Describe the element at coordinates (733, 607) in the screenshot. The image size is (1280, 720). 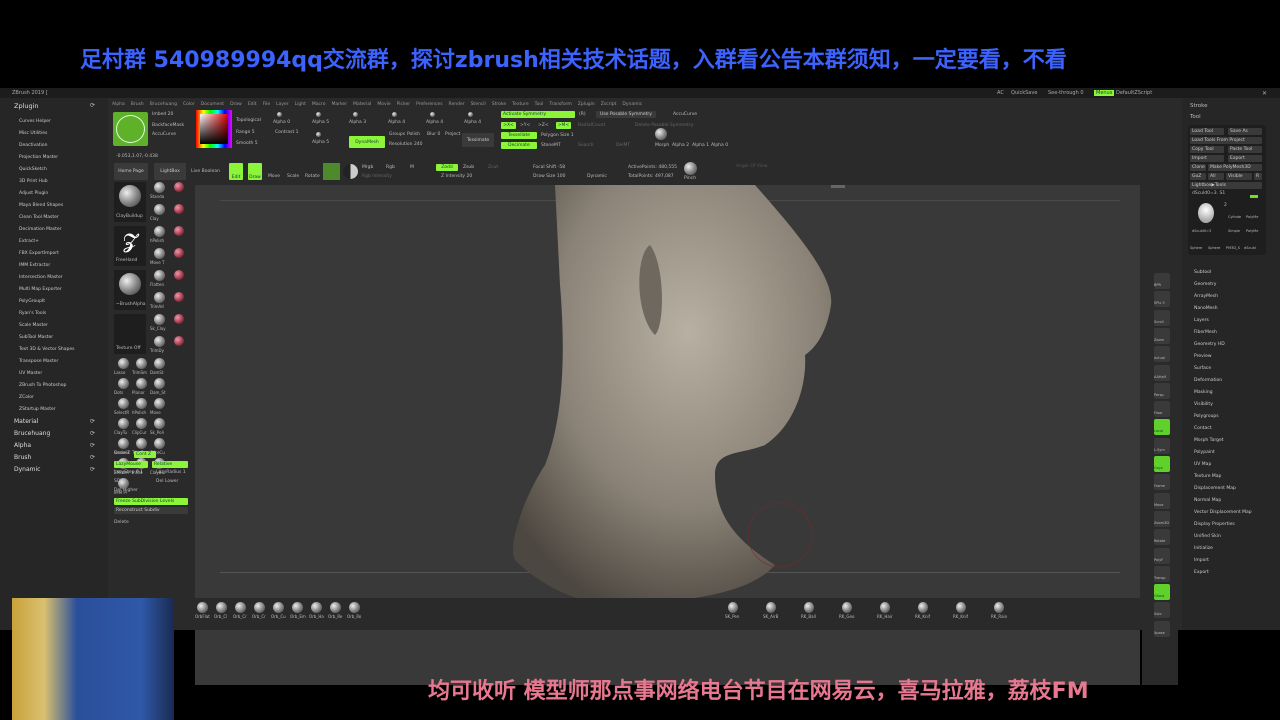
I see `brush-sk-pen` at that location.